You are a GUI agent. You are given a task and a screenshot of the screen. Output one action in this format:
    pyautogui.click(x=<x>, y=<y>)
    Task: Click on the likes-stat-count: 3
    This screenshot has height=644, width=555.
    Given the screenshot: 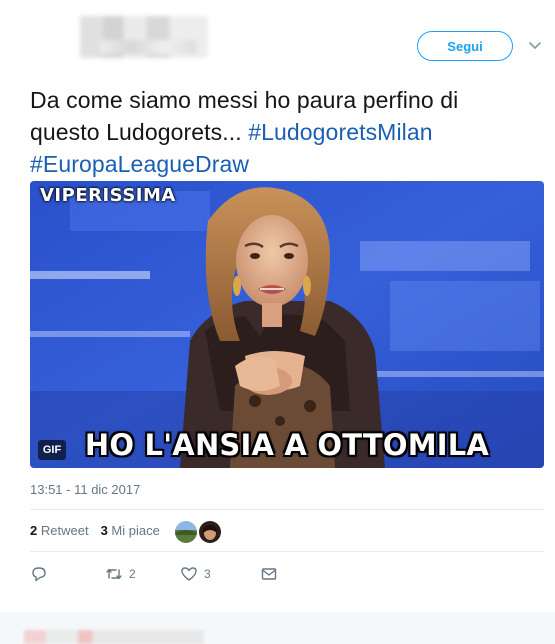 What is the action you would take?
    pyautogui.click(x=104, y=530)
    